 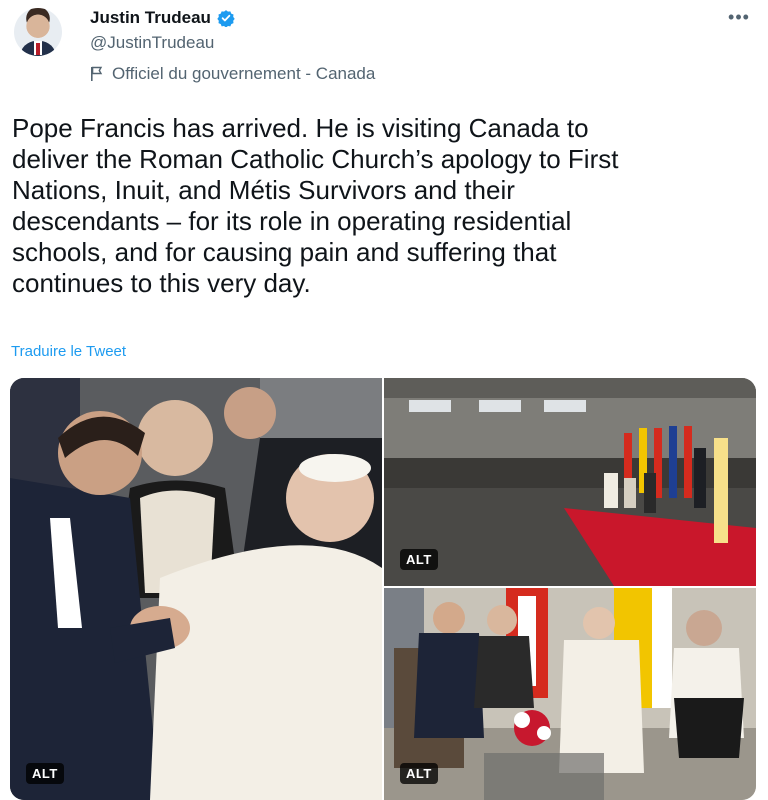 What do you see at coordinates (97, 74) in the screenshot?
I see `flag-icon` at bounding box center [97, 74].